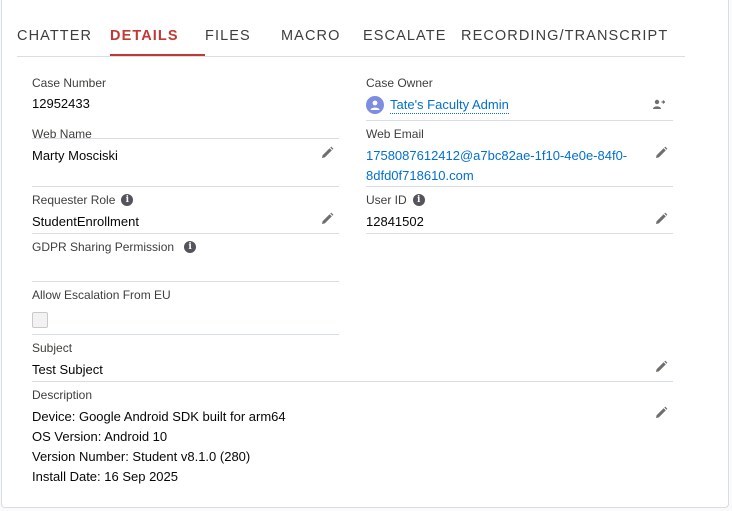 Image resolution: width=732 pixels, height=511 pixels. I want to click on allow-escalation-label: Allow Escalation From EU, so click(101, 295).